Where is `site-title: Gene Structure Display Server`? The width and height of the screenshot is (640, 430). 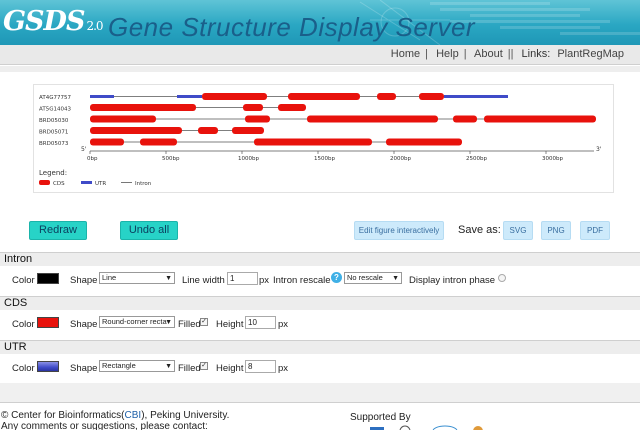 site-title: Gene Structure Display Server is located at coordinates (292, 27).